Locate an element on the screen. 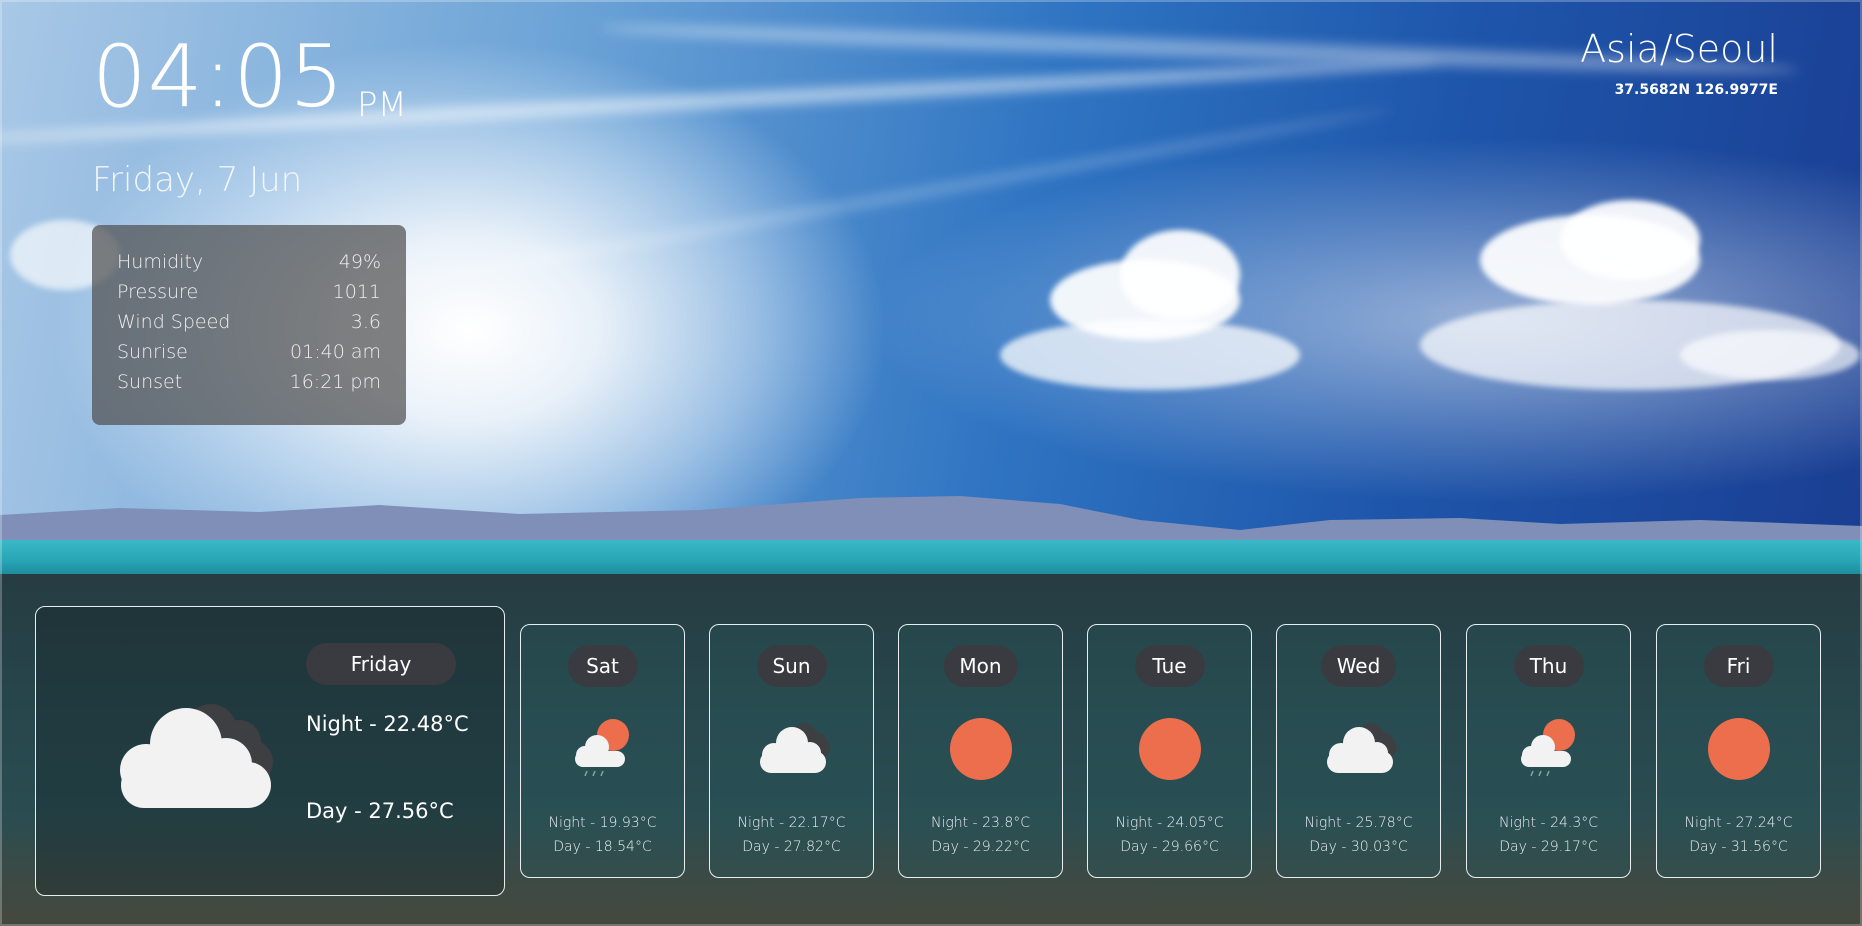 This screenshot has width=1862, height=926. stat-value: 16:21 pm is located at coordinates (335, 382).